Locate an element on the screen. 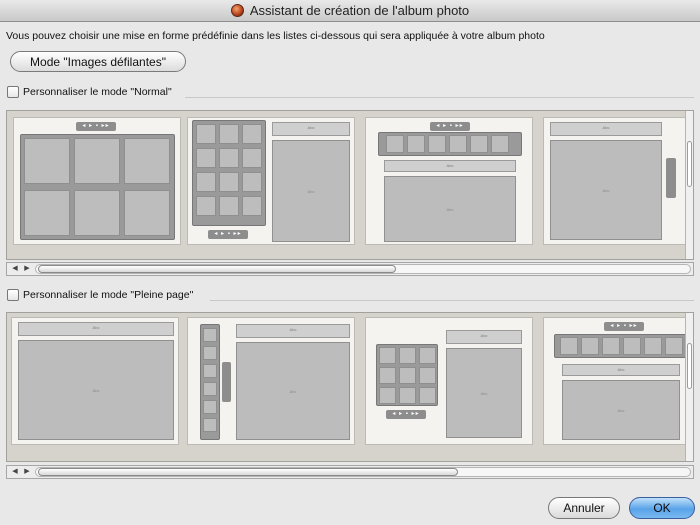  customize-normal-checkbox is located at coordinates (13, 92).